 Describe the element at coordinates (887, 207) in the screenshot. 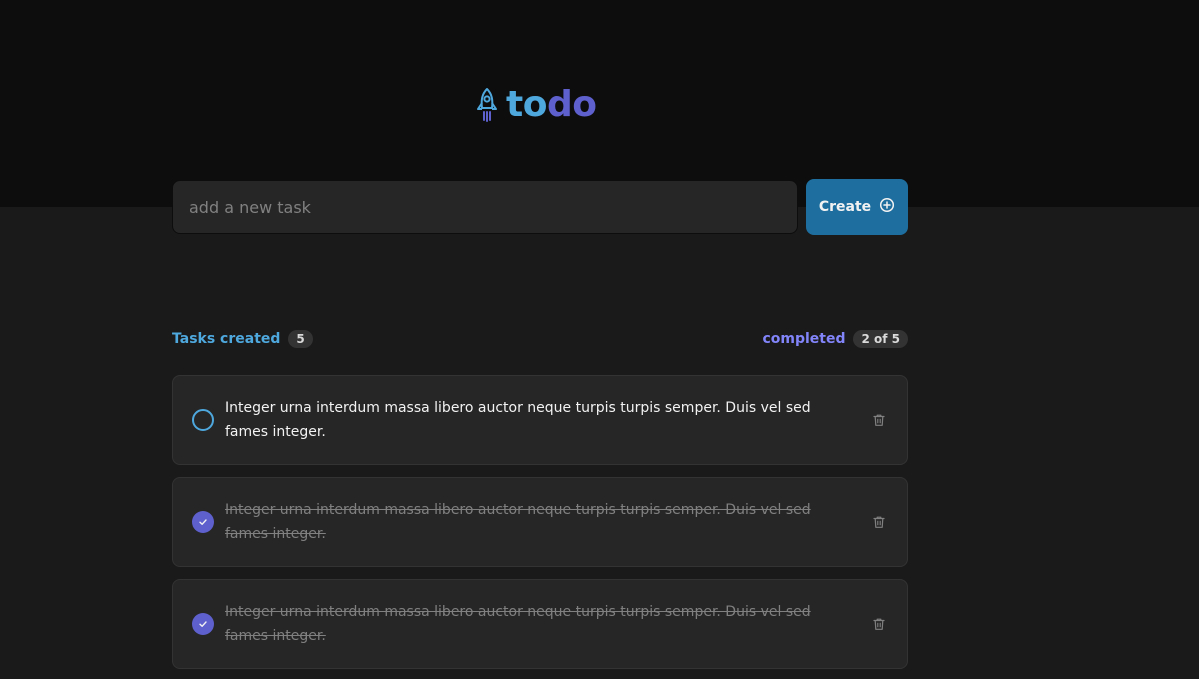

I see `plus-circle-icon` at that location.